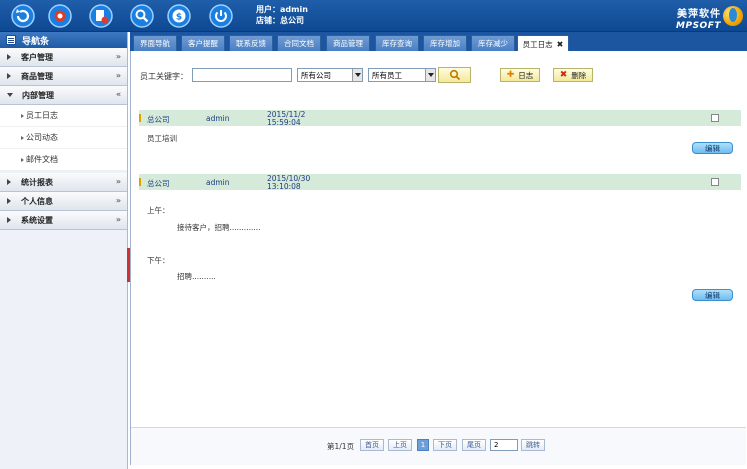 This screenshot has width=747, height=469. What do you see at coordinates (11, 40) in the screenshot?
I see `list-icon` at bounding box center [11, 40].